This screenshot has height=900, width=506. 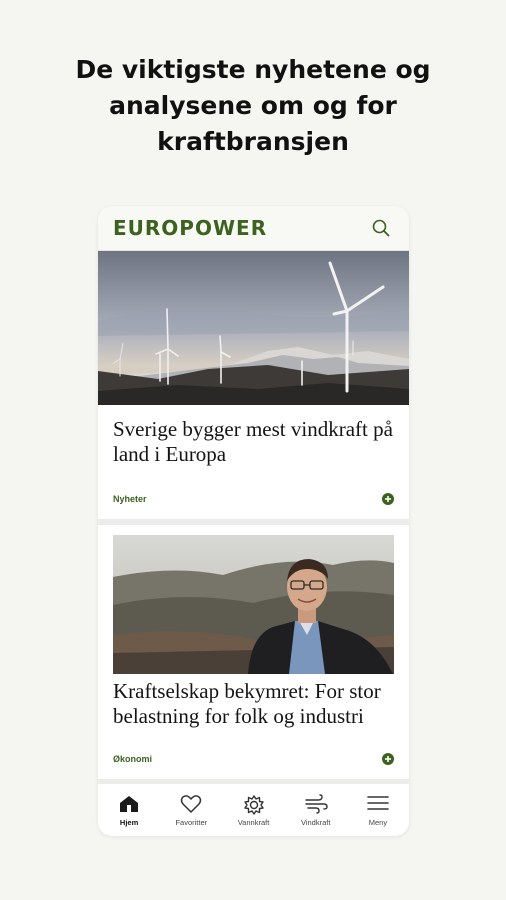 I want to click on search-button, so click(x=381, y=228).